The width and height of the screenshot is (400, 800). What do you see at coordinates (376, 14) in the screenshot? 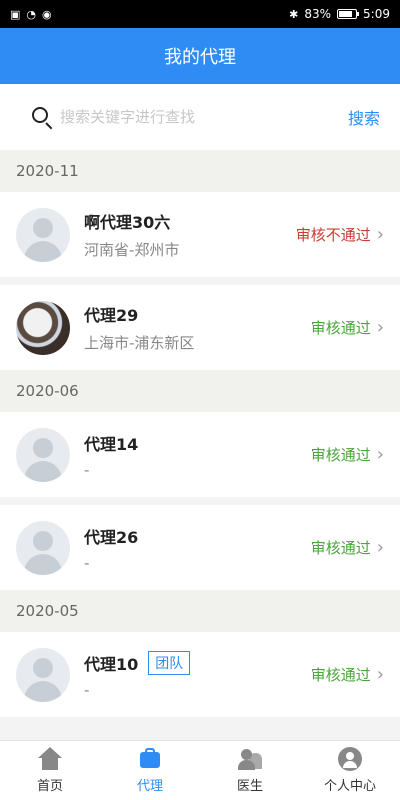
I see `clock: 5:09` at bounding box center [376, 14].